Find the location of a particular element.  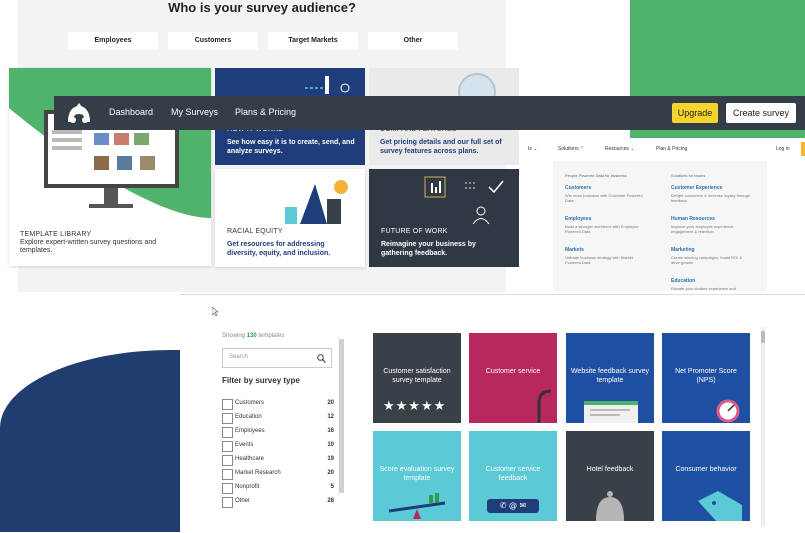

nav-products: ts ⌄ is located at coordinates (532, 149).